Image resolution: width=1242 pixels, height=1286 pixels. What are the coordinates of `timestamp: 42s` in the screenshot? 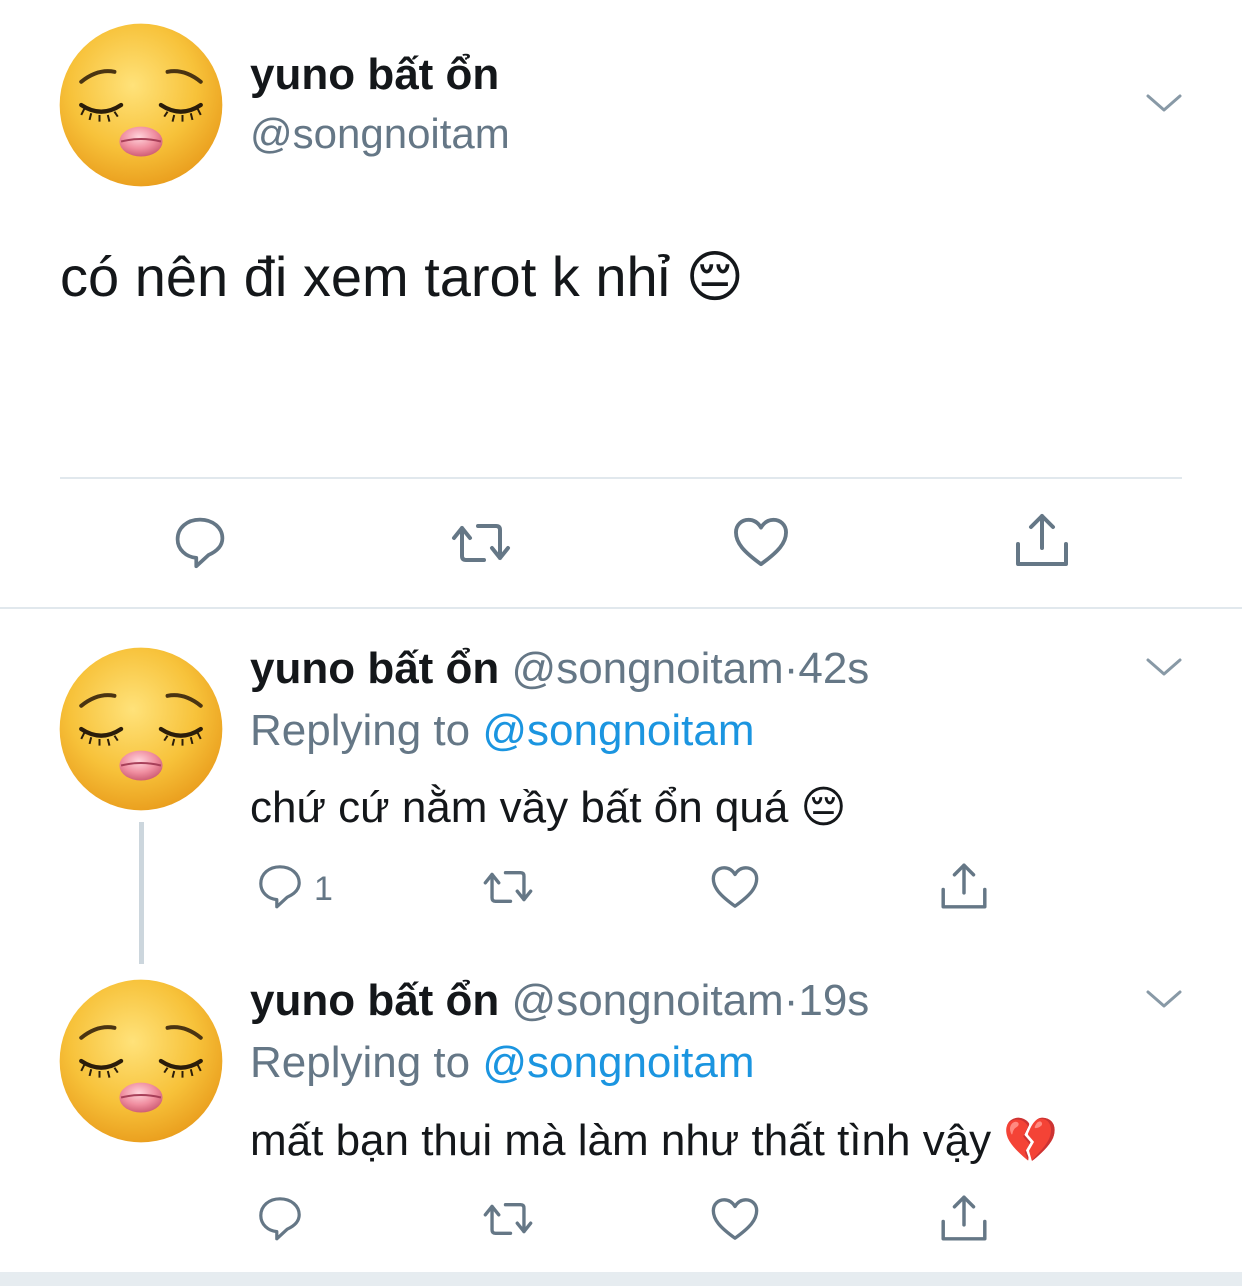 It's located at (833, 668).